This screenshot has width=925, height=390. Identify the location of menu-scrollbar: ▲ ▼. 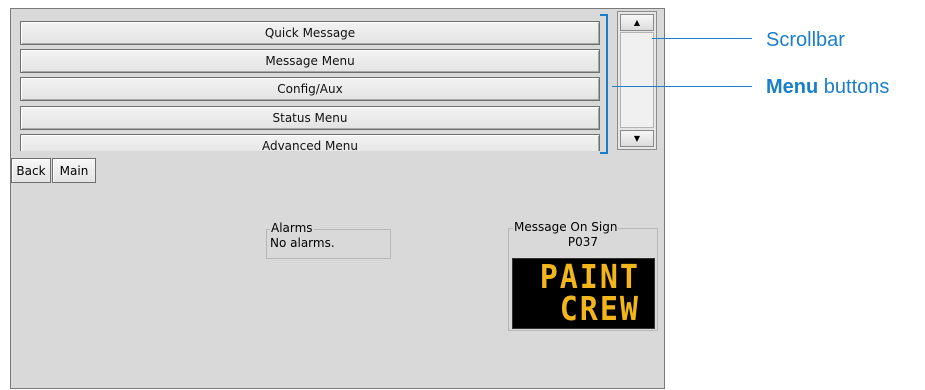
(637, 80).